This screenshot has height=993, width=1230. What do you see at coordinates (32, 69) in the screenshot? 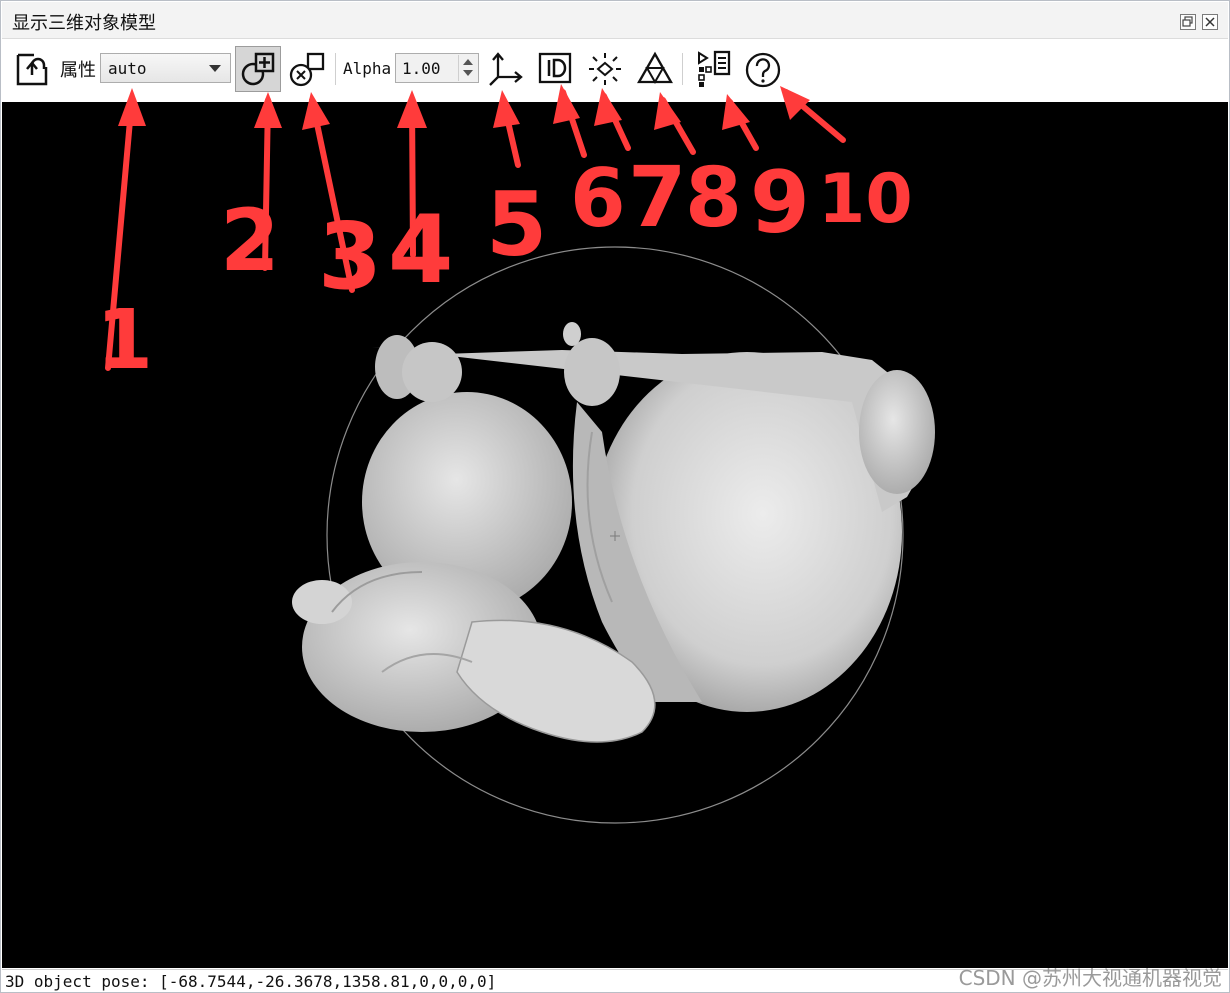
I see `reset-view-icon` at bounding box center [32, 69].